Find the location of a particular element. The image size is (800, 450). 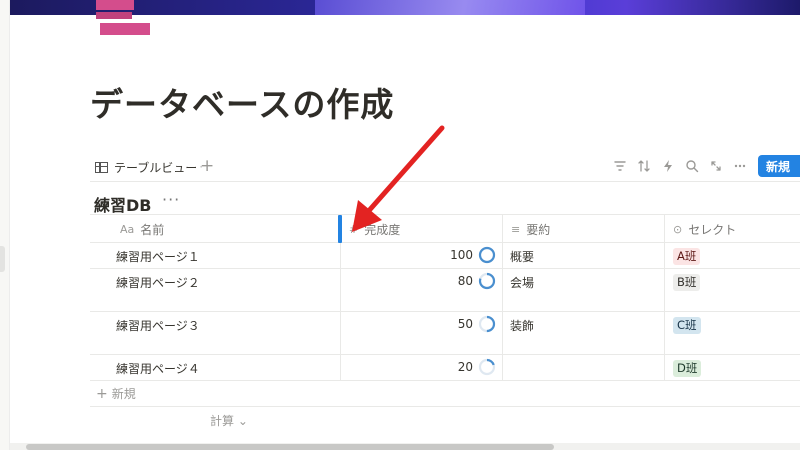

sidebar-handle is located at coordinates (2, 259).